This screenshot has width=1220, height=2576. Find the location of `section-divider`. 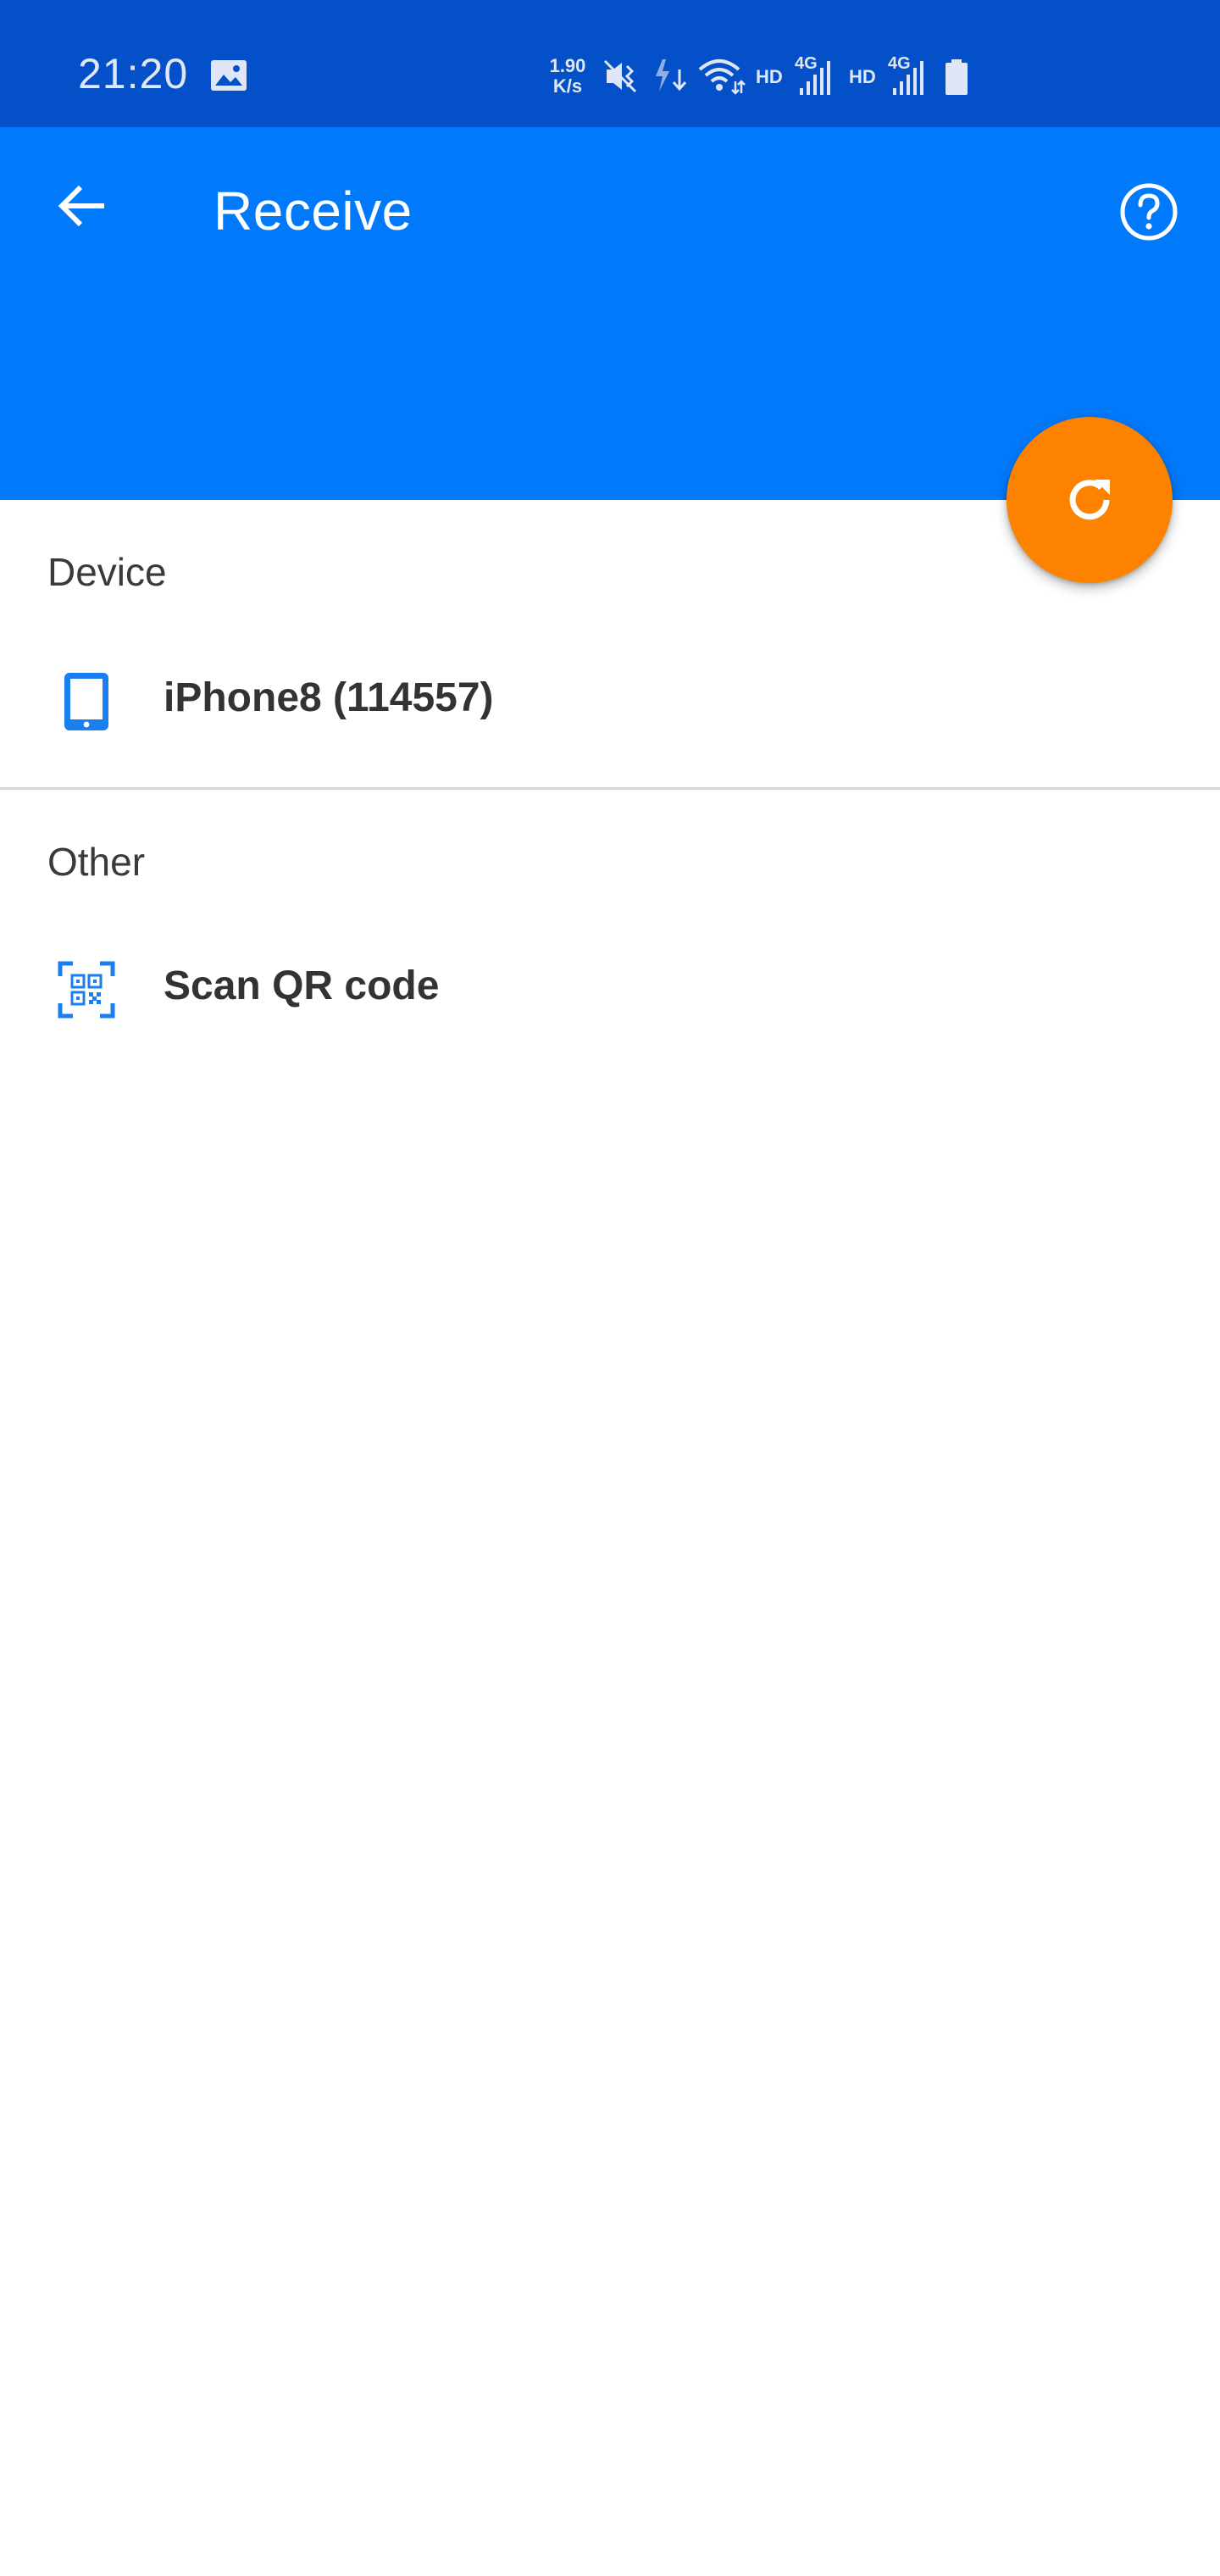

section-divider is located at coordinates (610, 788).